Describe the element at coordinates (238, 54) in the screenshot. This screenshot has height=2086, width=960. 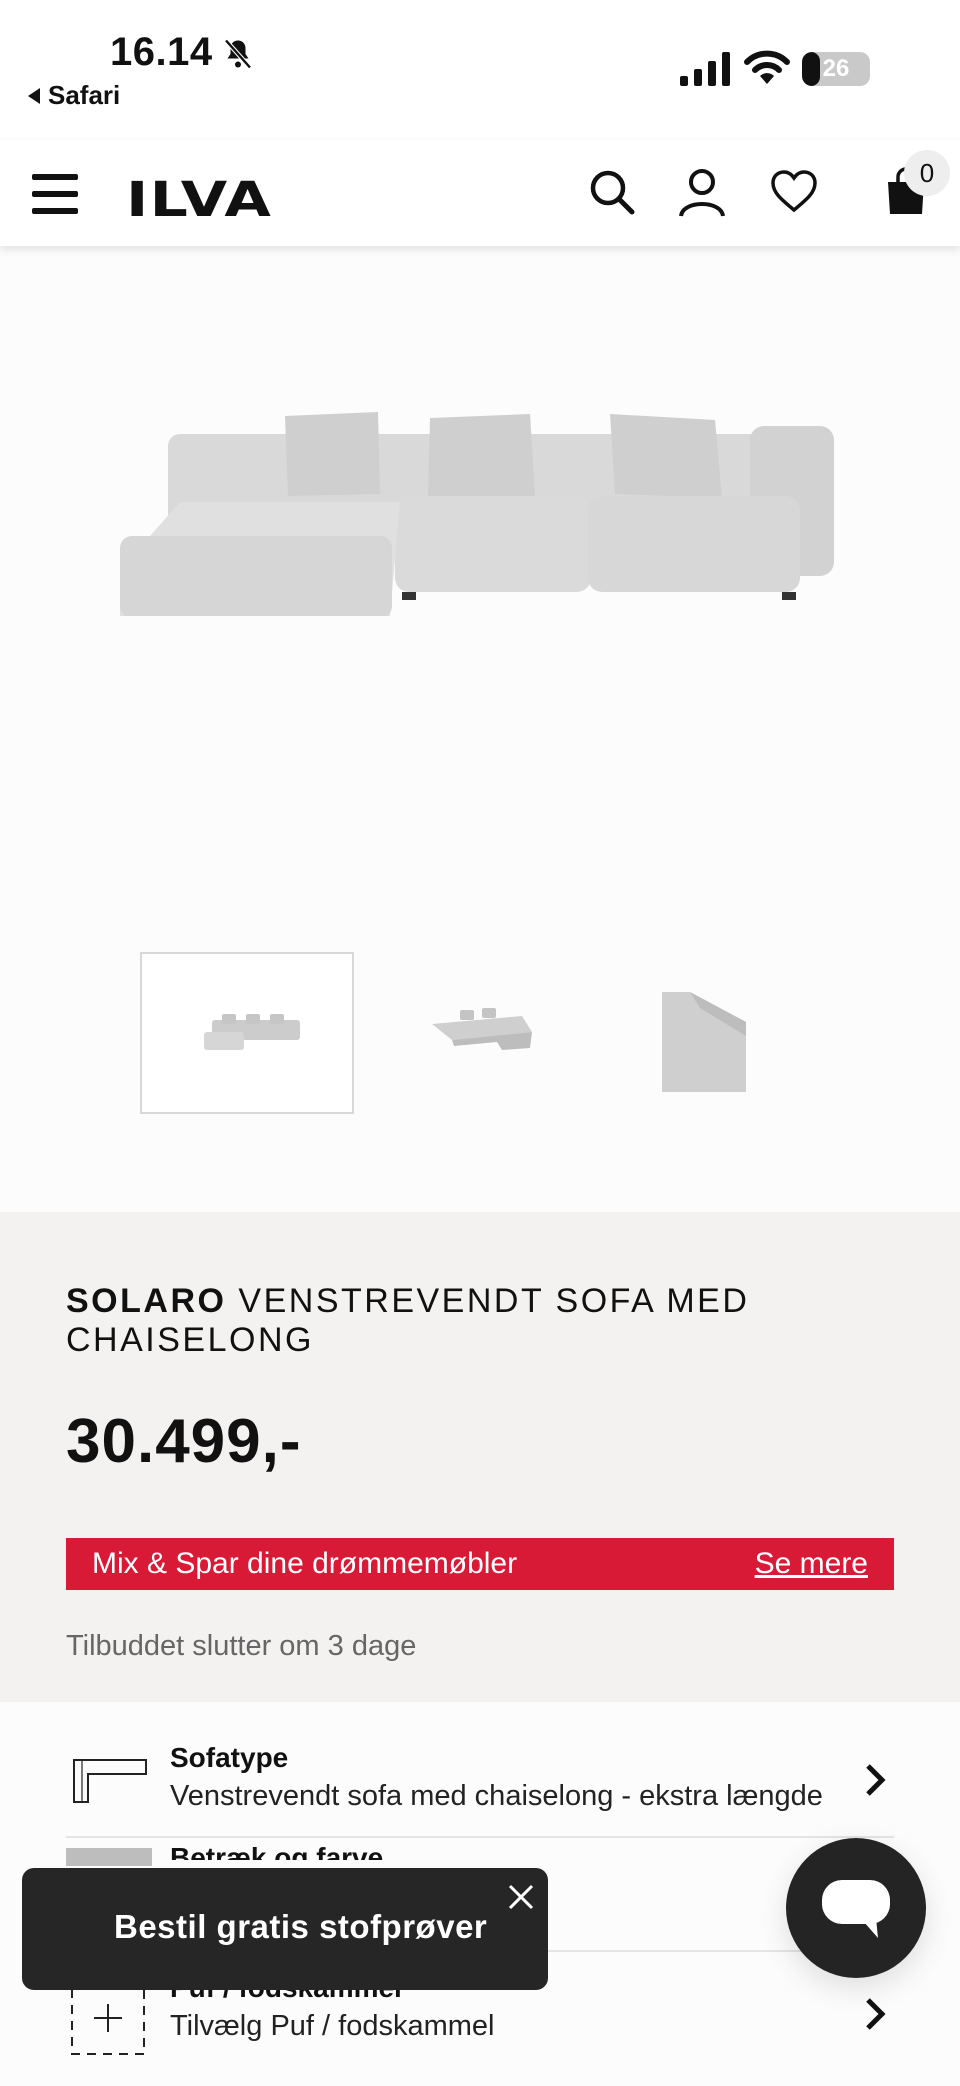
I see `bell-muted-icon` at that location.